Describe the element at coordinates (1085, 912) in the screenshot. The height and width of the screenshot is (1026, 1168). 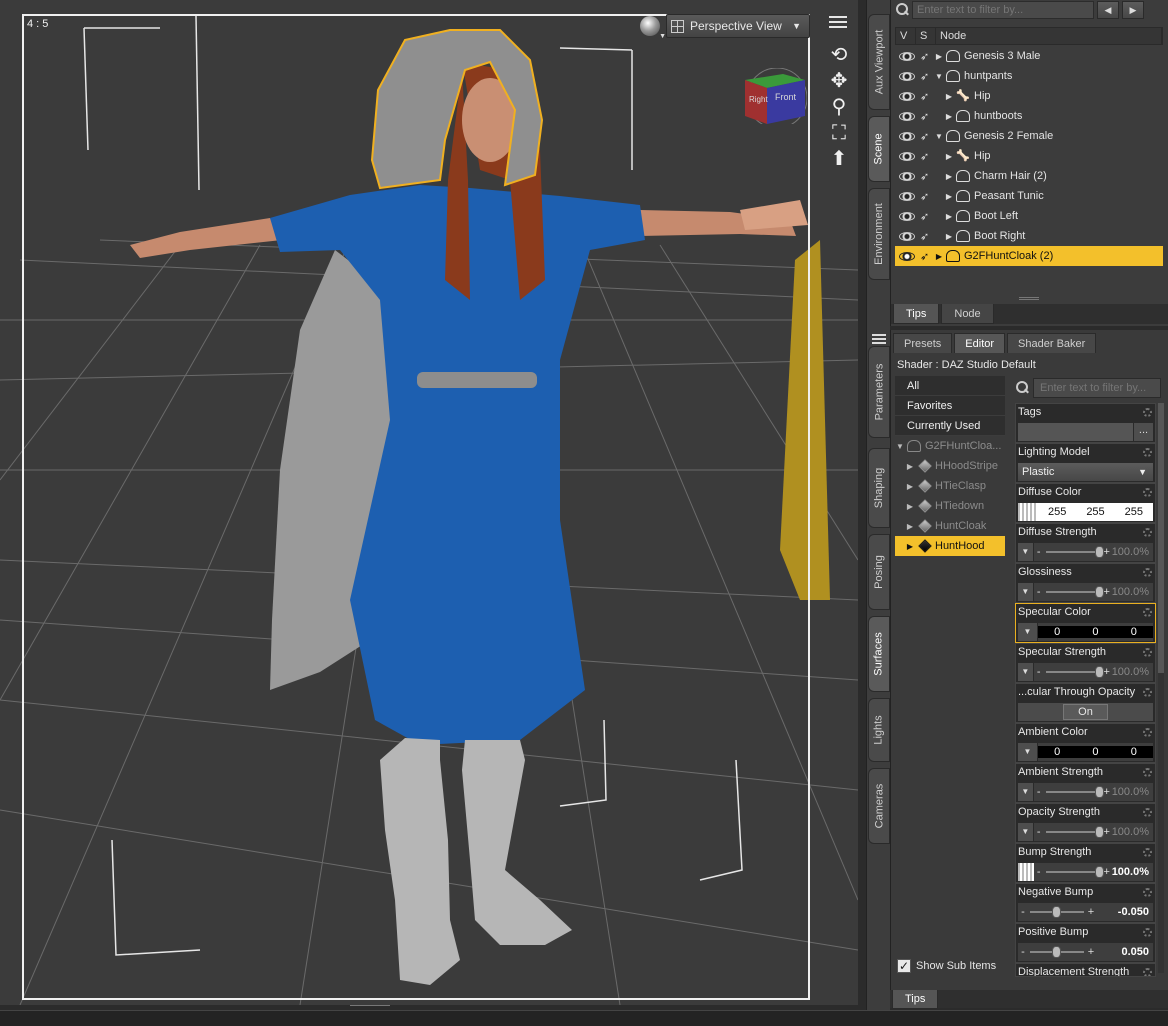
I see `negative-bump-slider: - + -0.050` at that location.